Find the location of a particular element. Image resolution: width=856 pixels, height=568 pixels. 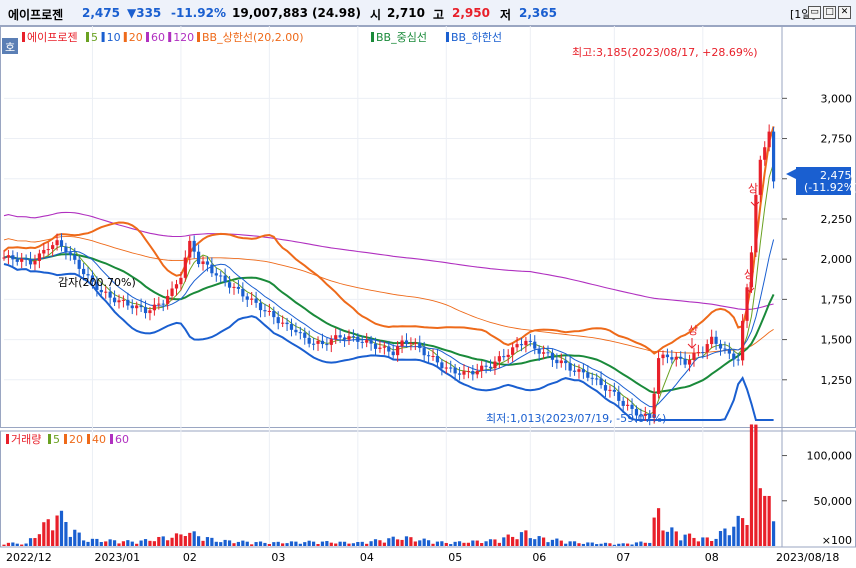

x-tick-label: 03 is located at coordinates (278, 557).